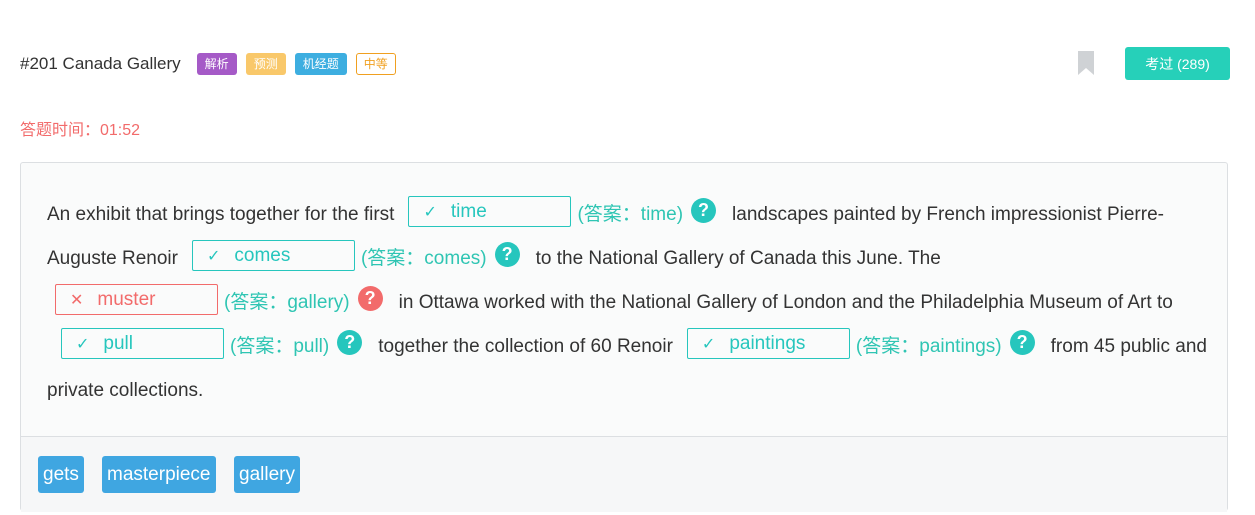  I want to click on answer-label: (答案：gallery), so click(287, 302).